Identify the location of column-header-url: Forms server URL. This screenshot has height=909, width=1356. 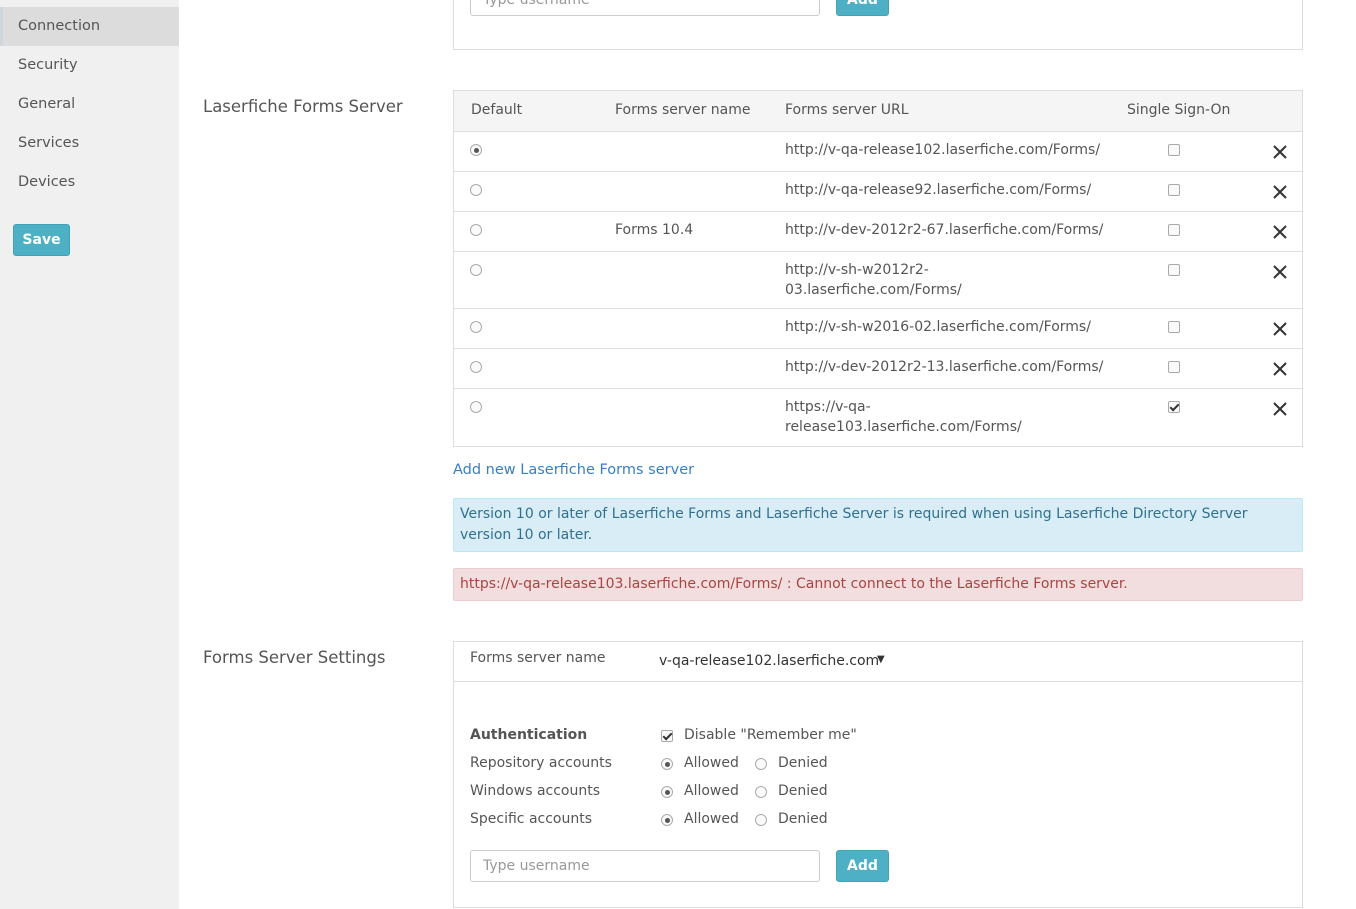
(847, 110).